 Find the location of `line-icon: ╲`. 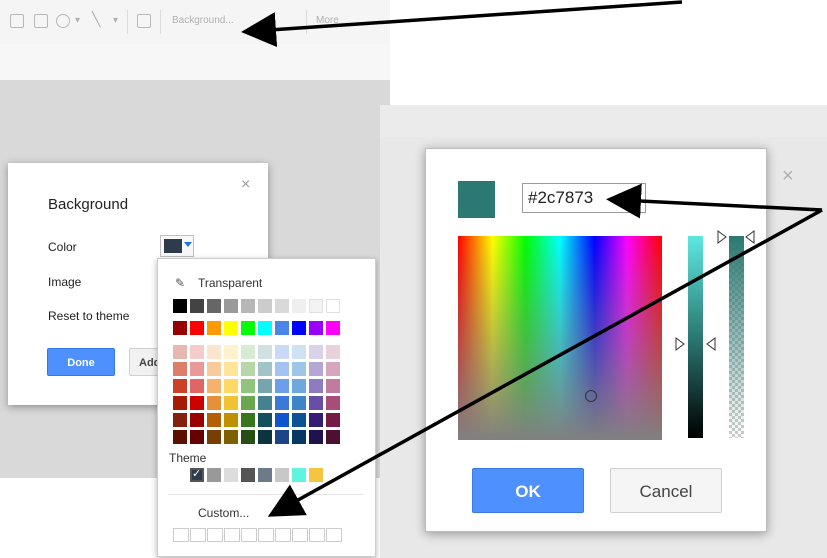

line-icon: ╲ is located at coordinates (96, 19).